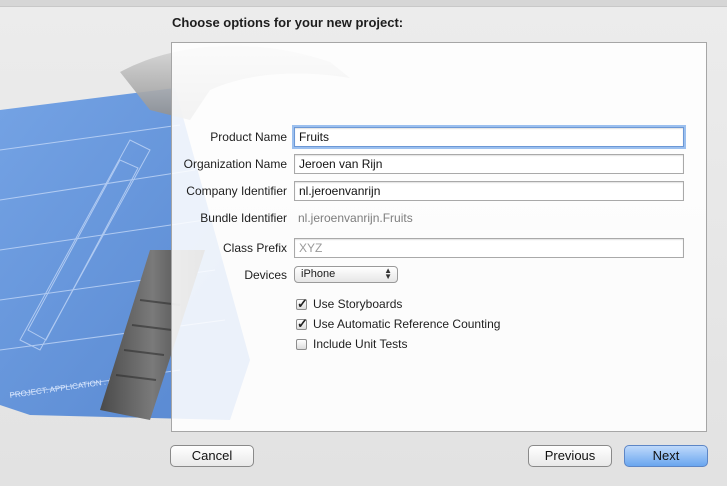  I want to click on previous-button: Previous, so click(570, 456).